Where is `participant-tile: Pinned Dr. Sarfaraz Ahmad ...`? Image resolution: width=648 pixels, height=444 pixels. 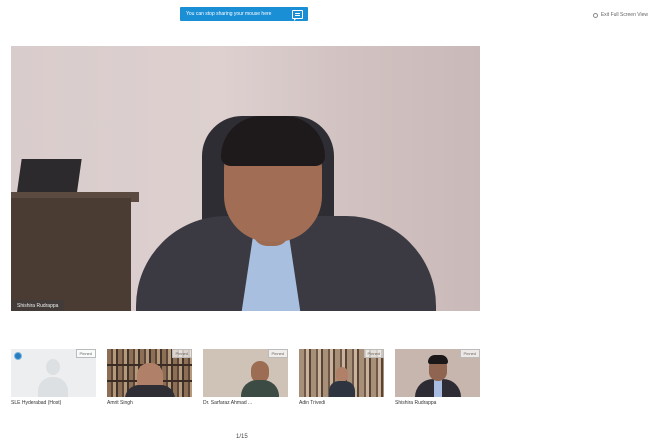 participant-tile: Pinned Dr. Sarfaraz Ahmad ... is located at coordinates (245, 380).